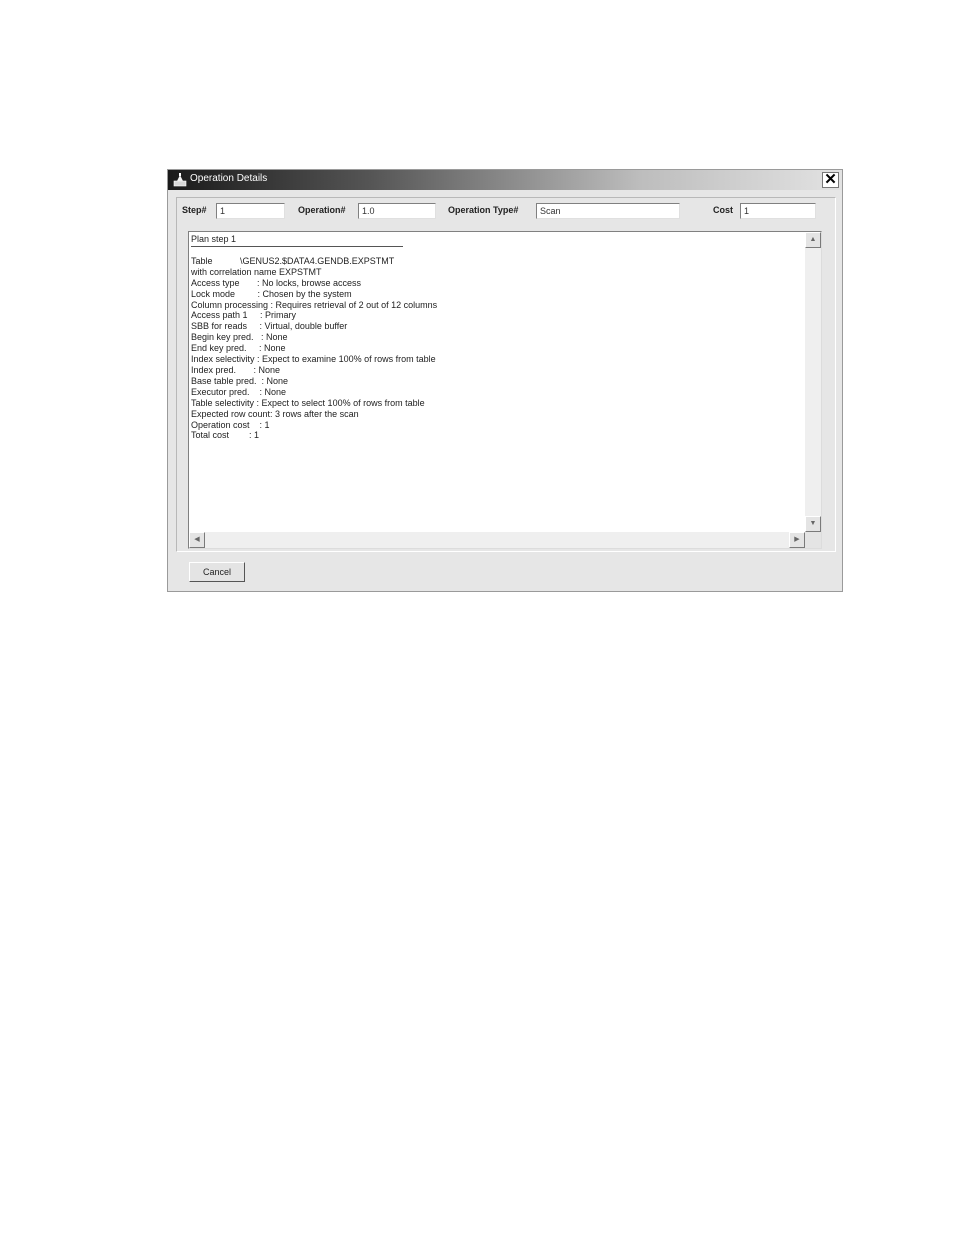  Describe the element at coordinates (238, 348) in the screenshot. I see `plan-line: End key pred. : None` at that location.